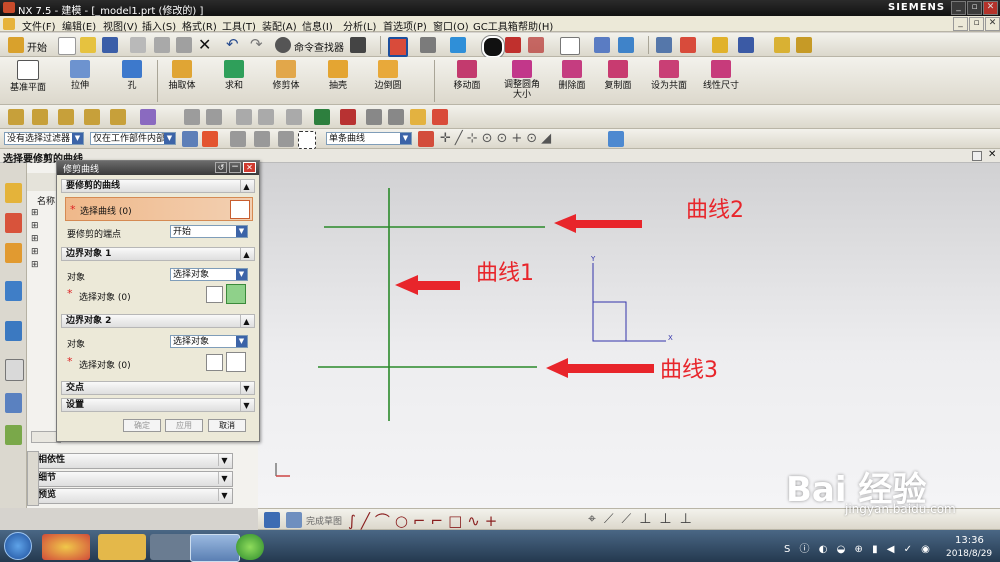  I want to click on copy-face-button: 复制面, so click(618, 82).